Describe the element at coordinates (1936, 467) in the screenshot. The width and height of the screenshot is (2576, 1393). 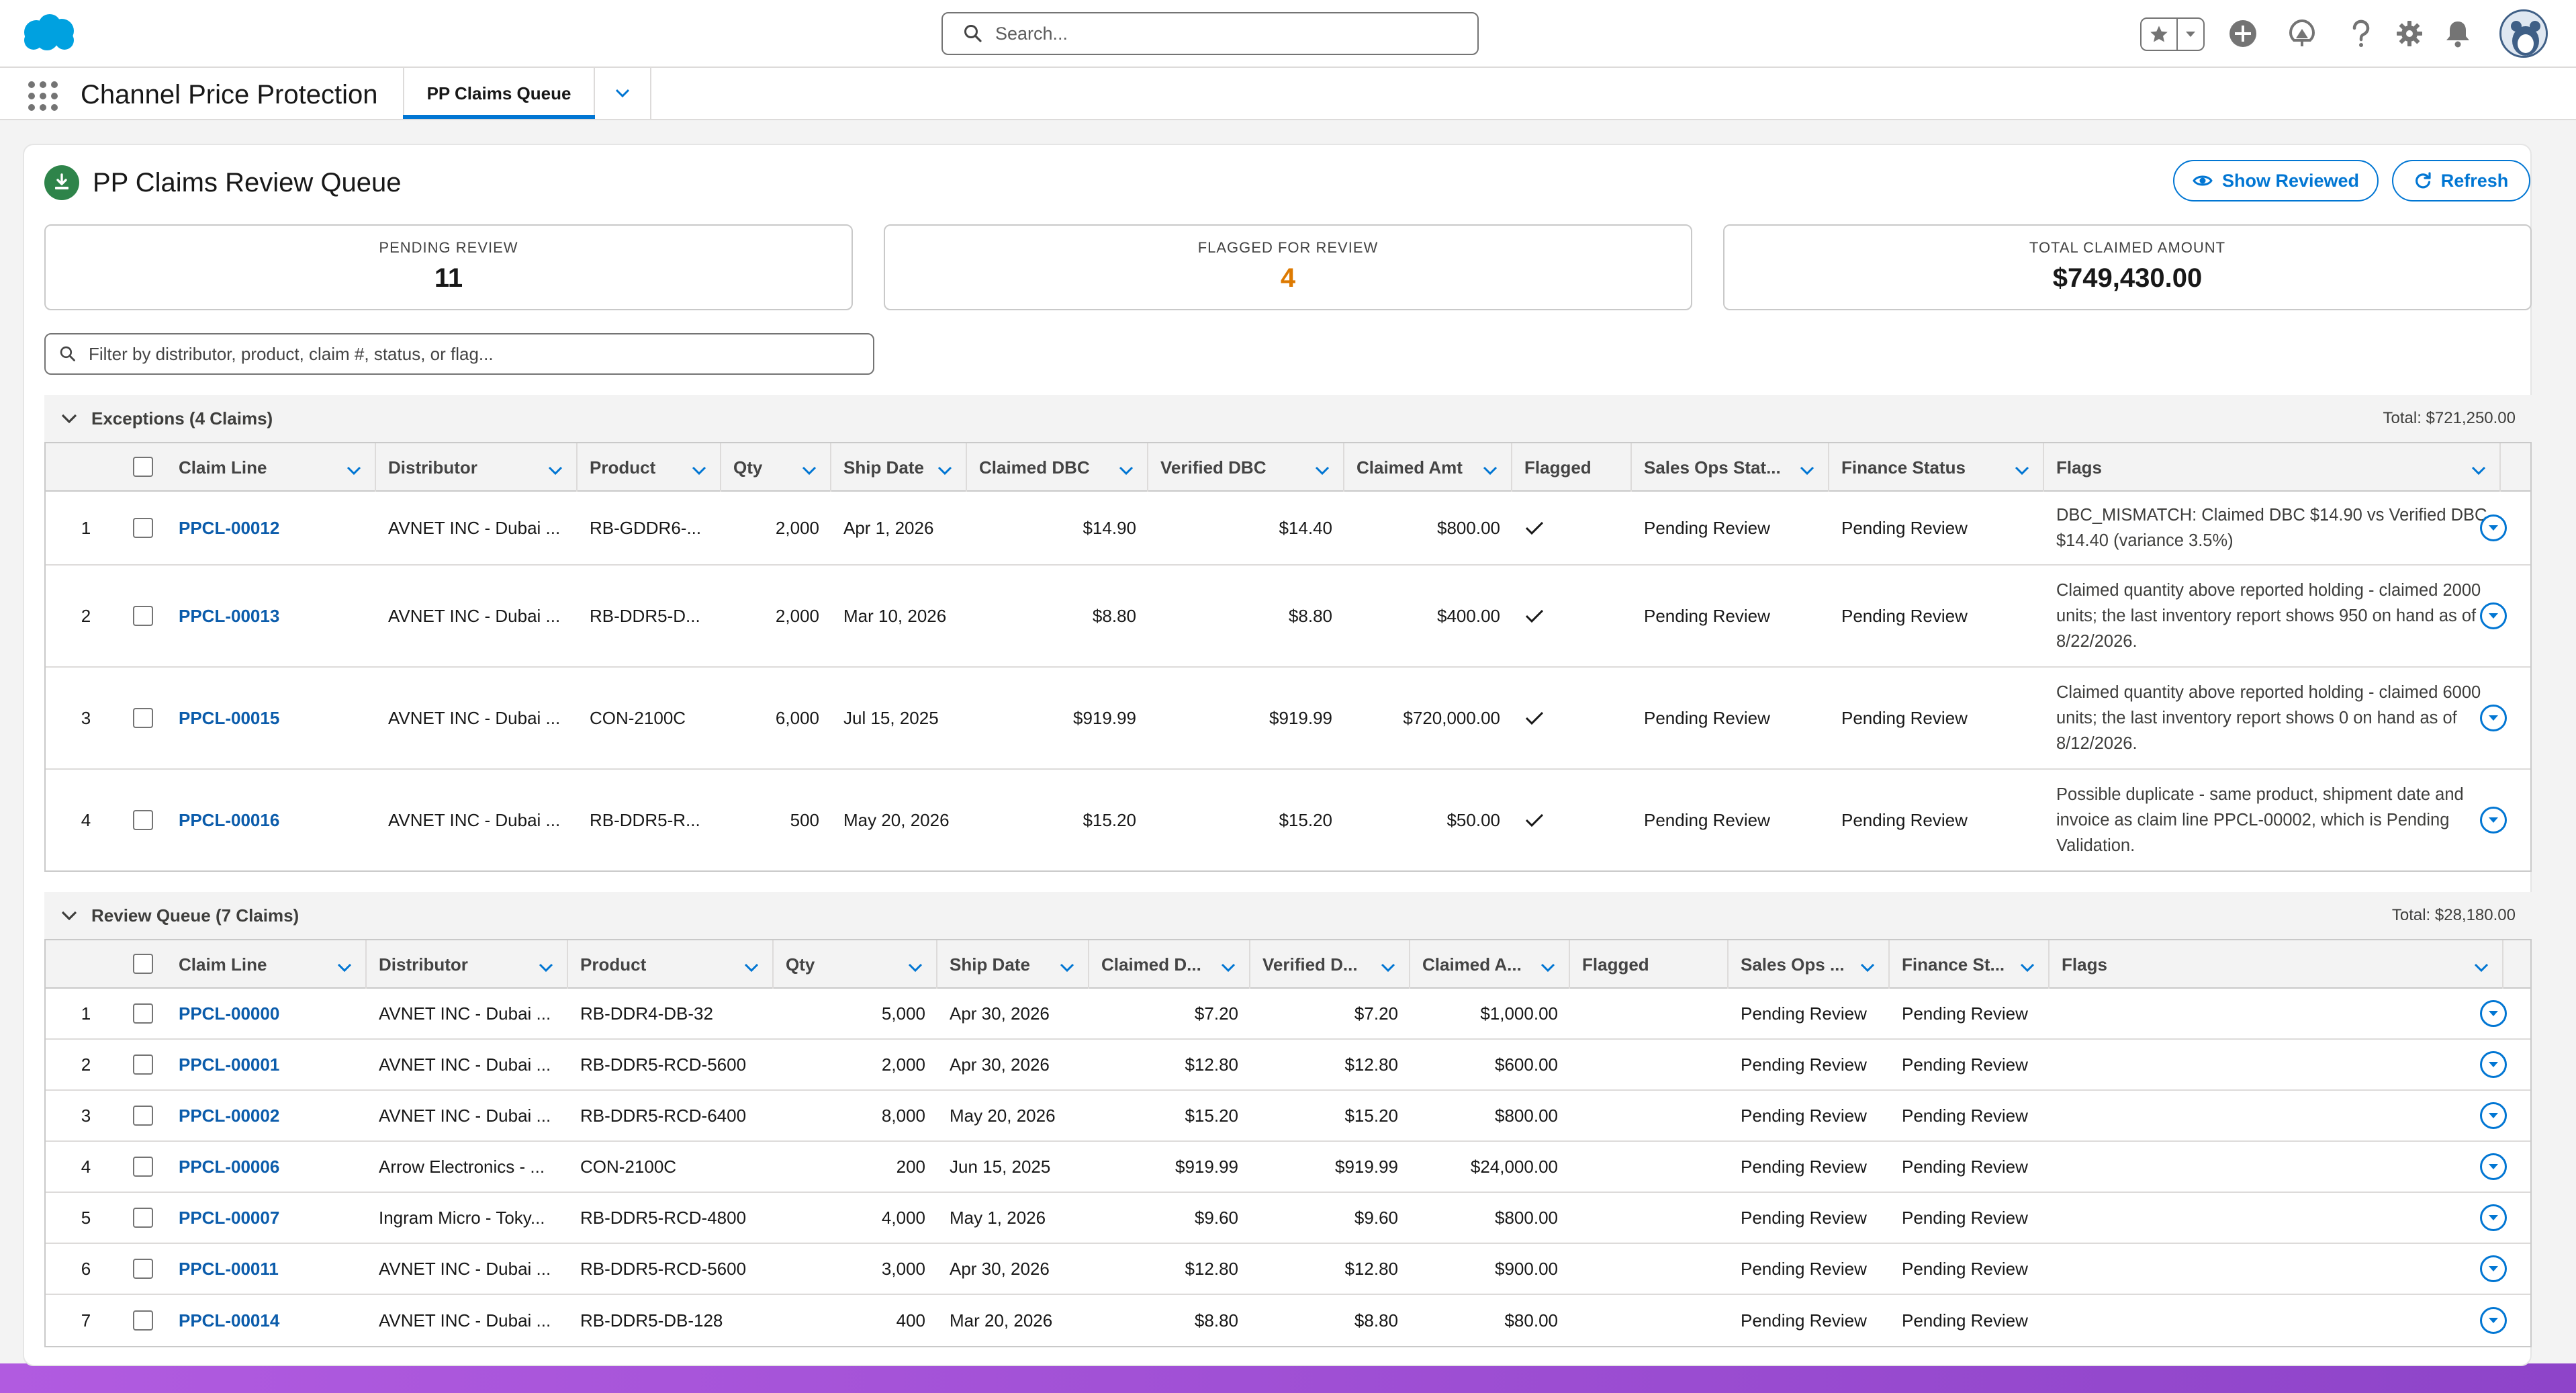
I see `column-header-finance-status: Finance Status` at that location.